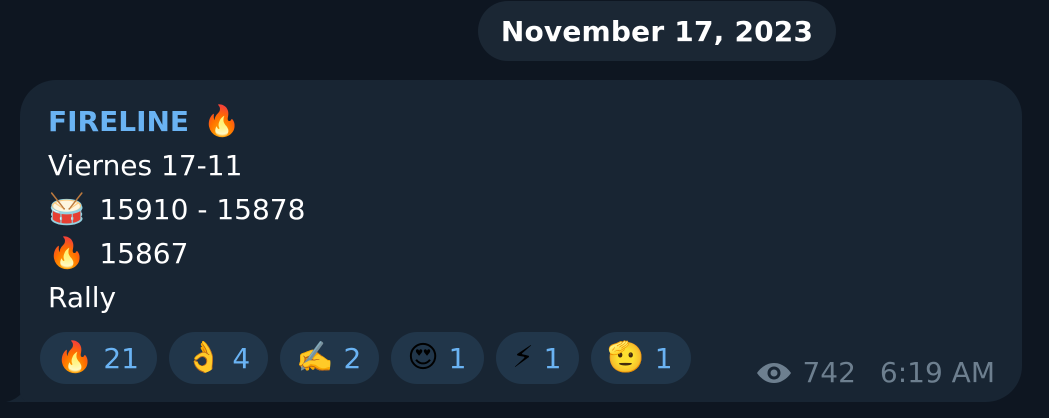 The width and height of the screenshot is (1049, 418). I want to click on message-line: Viernes 17-11, so click(176, 166).